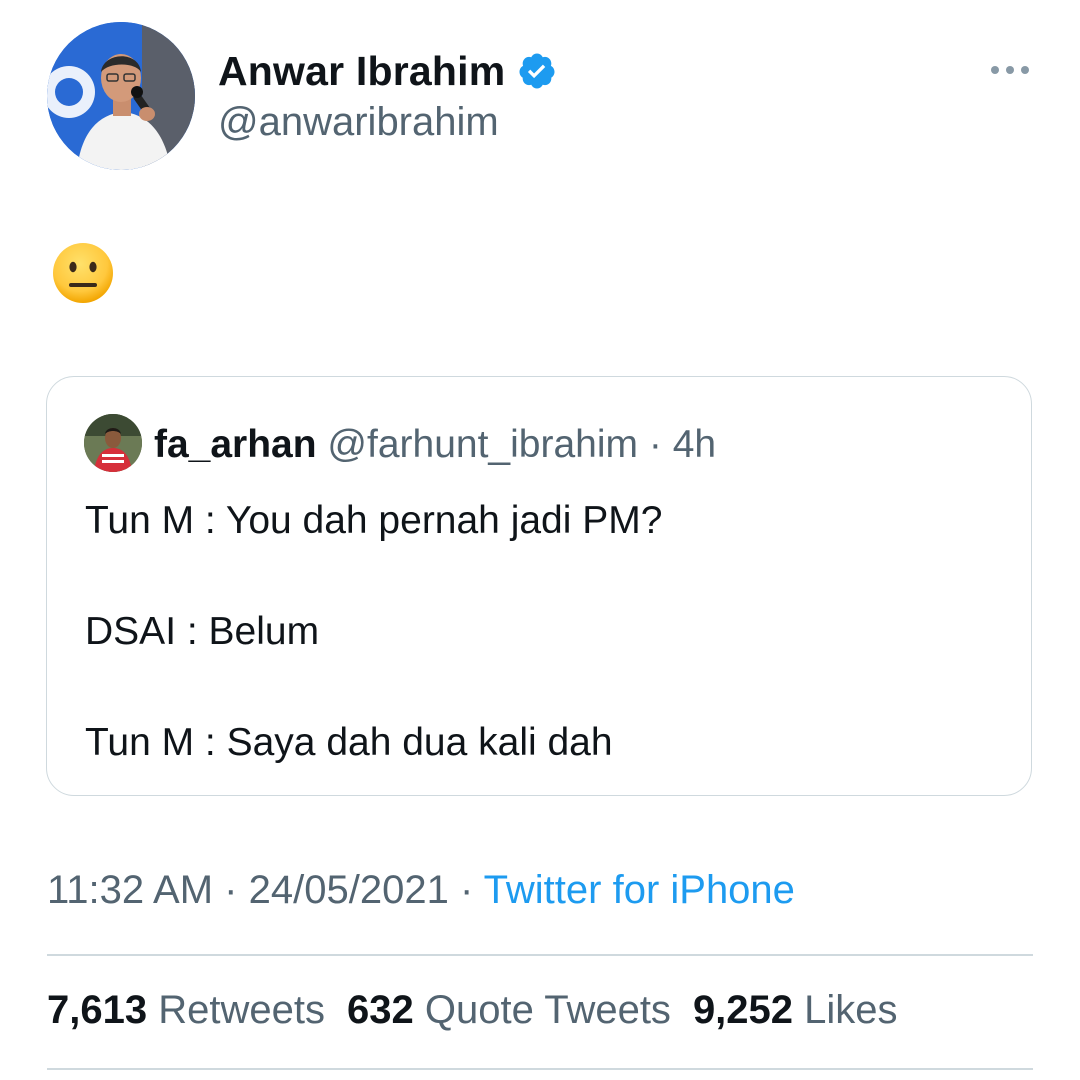 Image resolution: width=1080 pixels, height=1080 pixels. I want to click on author-display-name: Anwar Ibrahim, so click(361, 71).